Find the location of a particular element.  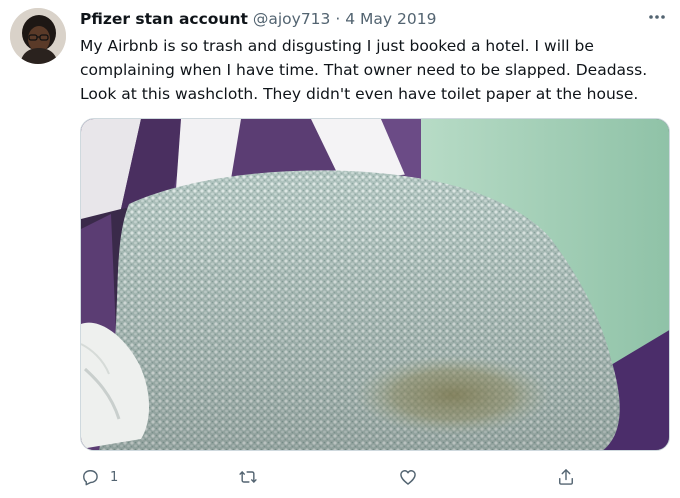

reply-count: 1 is located at coordinates (114, 477).